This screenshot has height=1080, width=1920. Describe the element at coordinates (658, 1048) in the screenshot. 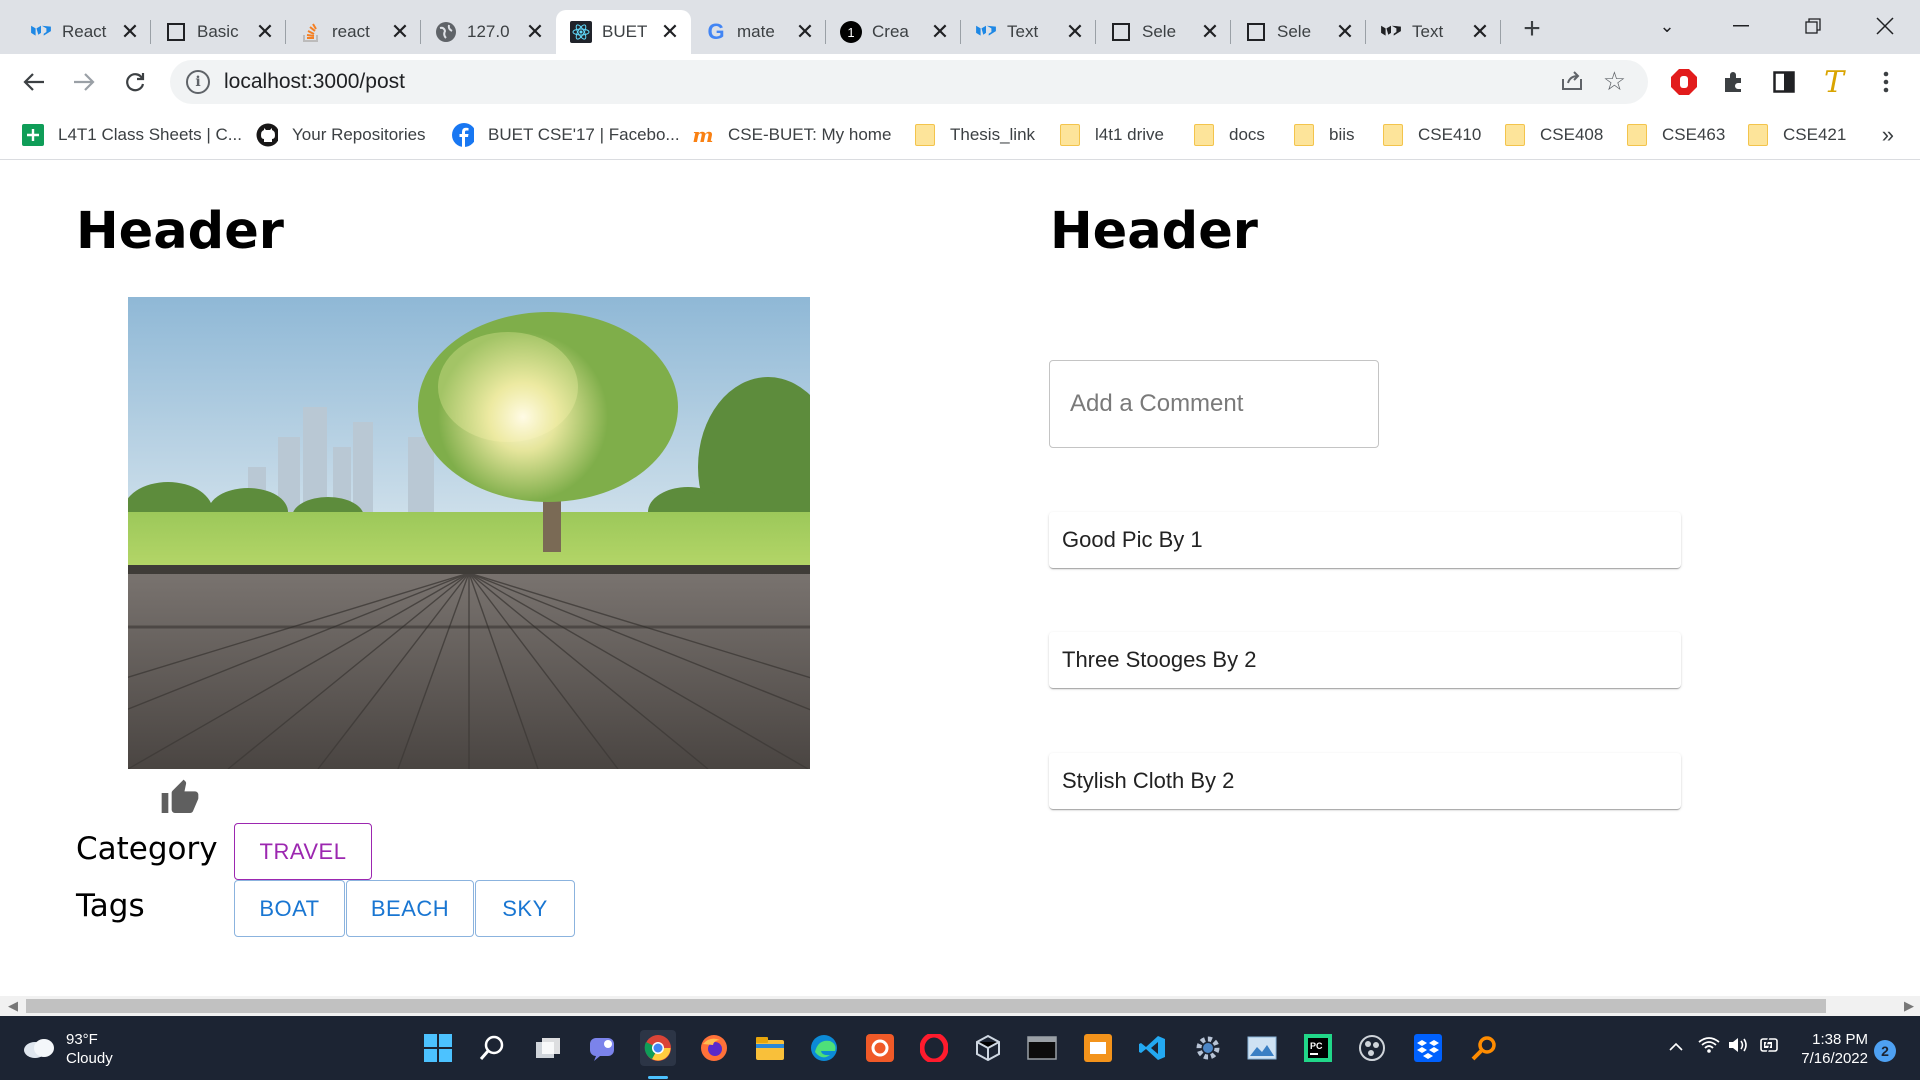

I see `chrome-icon` at that location.